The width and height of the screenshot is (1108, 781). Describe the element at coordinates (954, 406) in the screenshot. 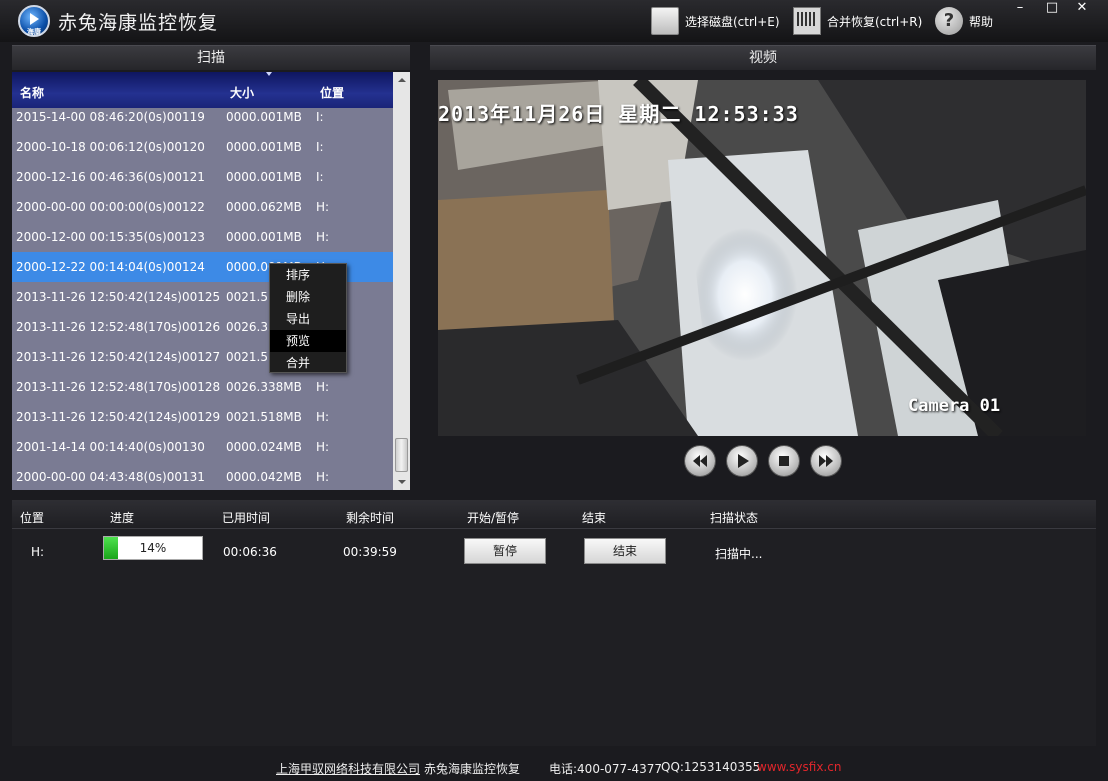

I see `osd-camera-label: Camera 01` at that location.